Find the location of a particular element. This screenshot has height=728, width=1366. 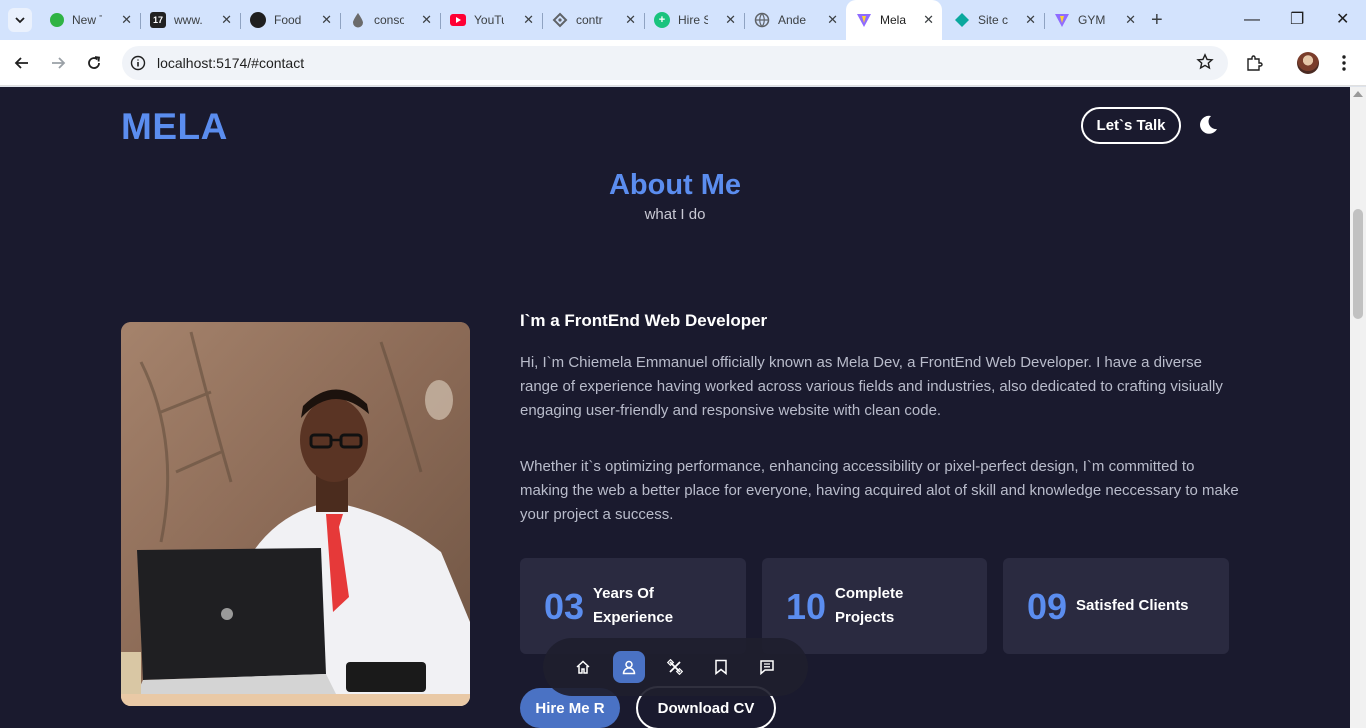

tab-hire: + Hire S ✕ is located at coordinates (694, 20).